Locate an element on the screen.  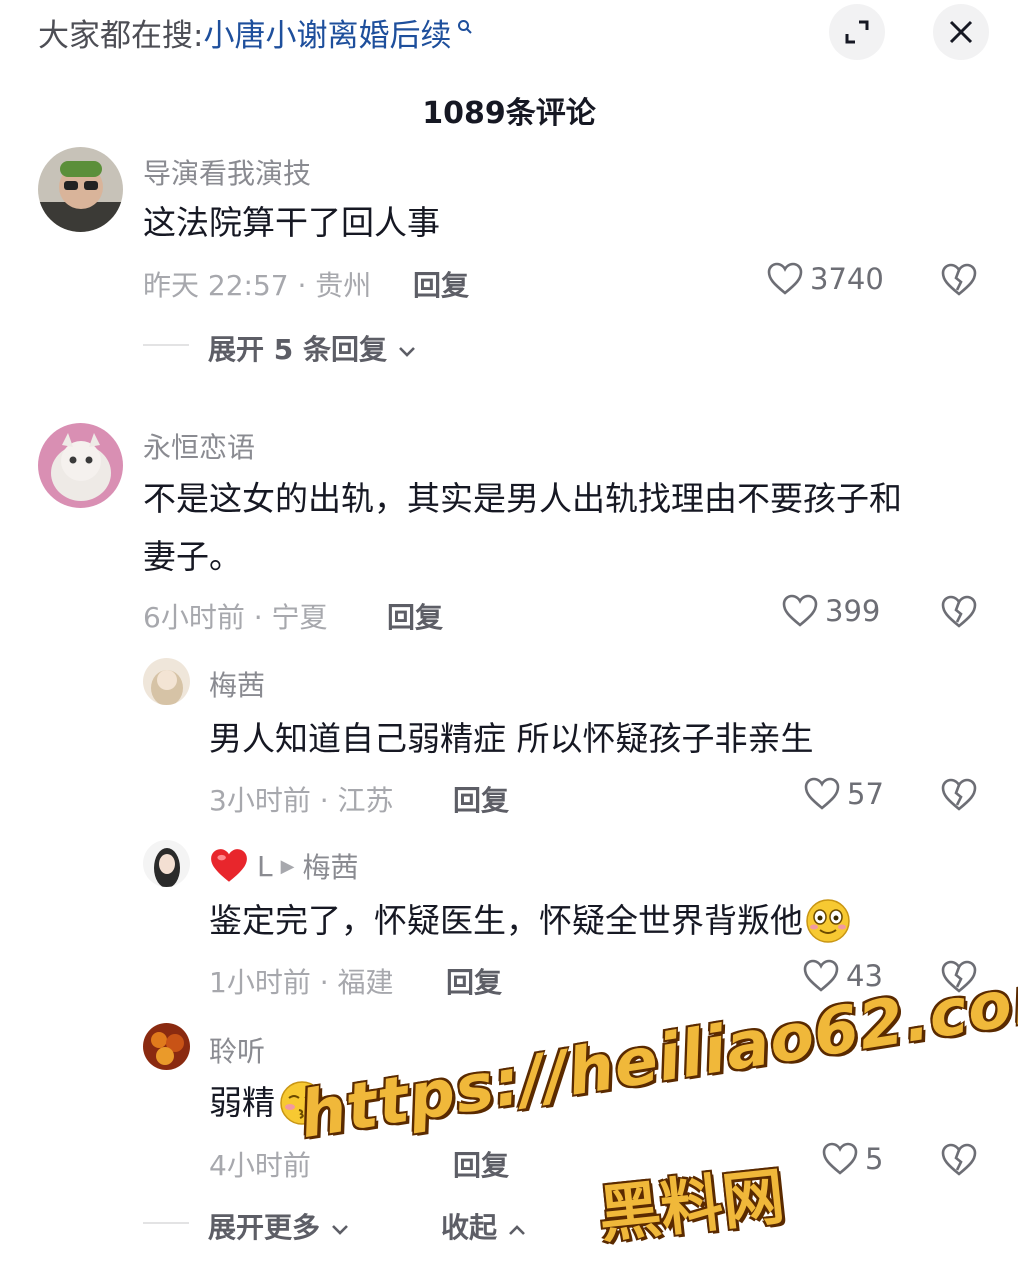
search-icon is located at coordinates (462, 29).